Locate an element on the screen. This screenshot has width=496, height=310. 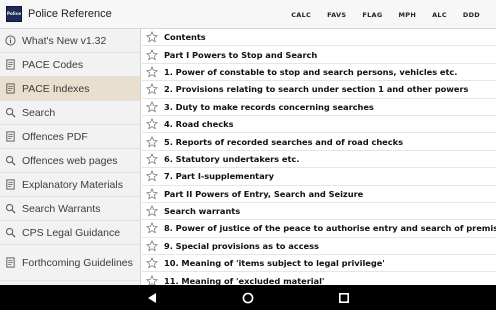
sidebar-item-label: Offences web pages is located at coordinates (70, 160).